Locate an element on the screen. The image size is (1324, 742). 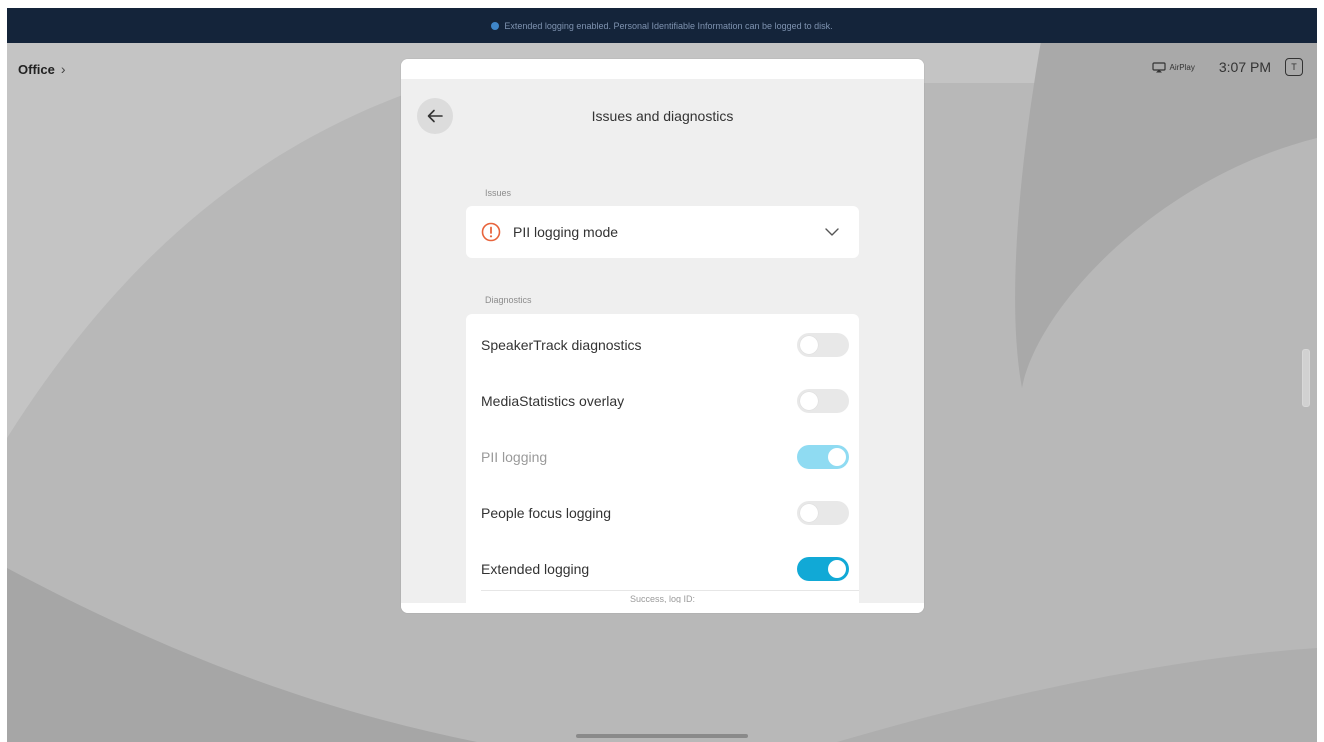
airplay-icon is located at coordinates (1158, 66).